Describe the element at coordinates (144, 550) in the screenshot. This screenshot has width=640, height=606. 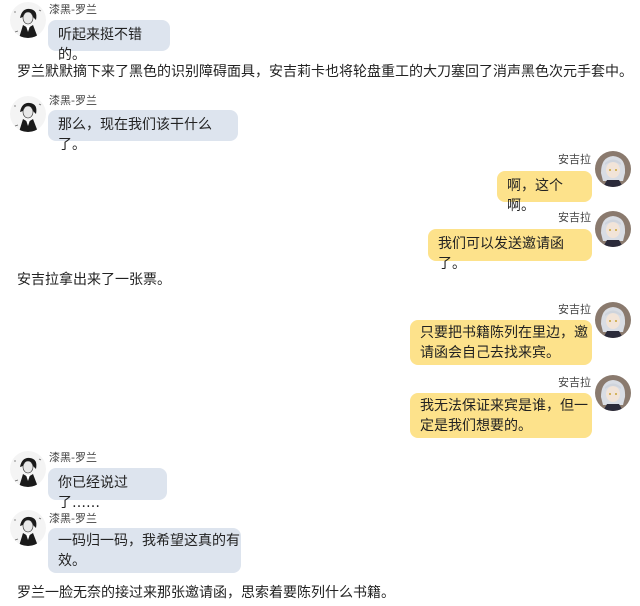
I see `message-bubble: 一码归一码，我希望这真的有 效。` at that location.